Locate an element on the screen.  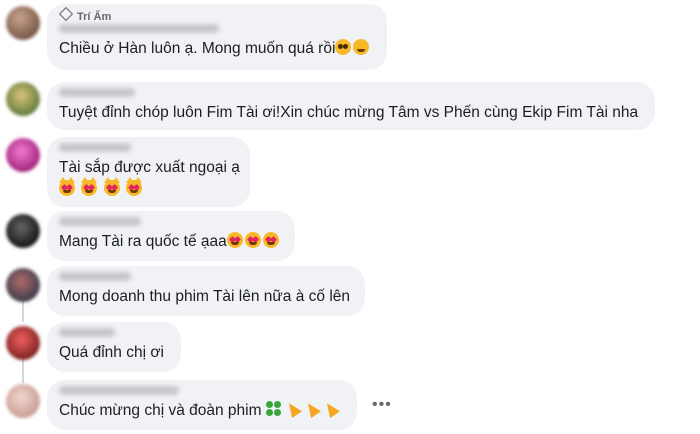
diamond-icon is located at coordinates (66, 14).